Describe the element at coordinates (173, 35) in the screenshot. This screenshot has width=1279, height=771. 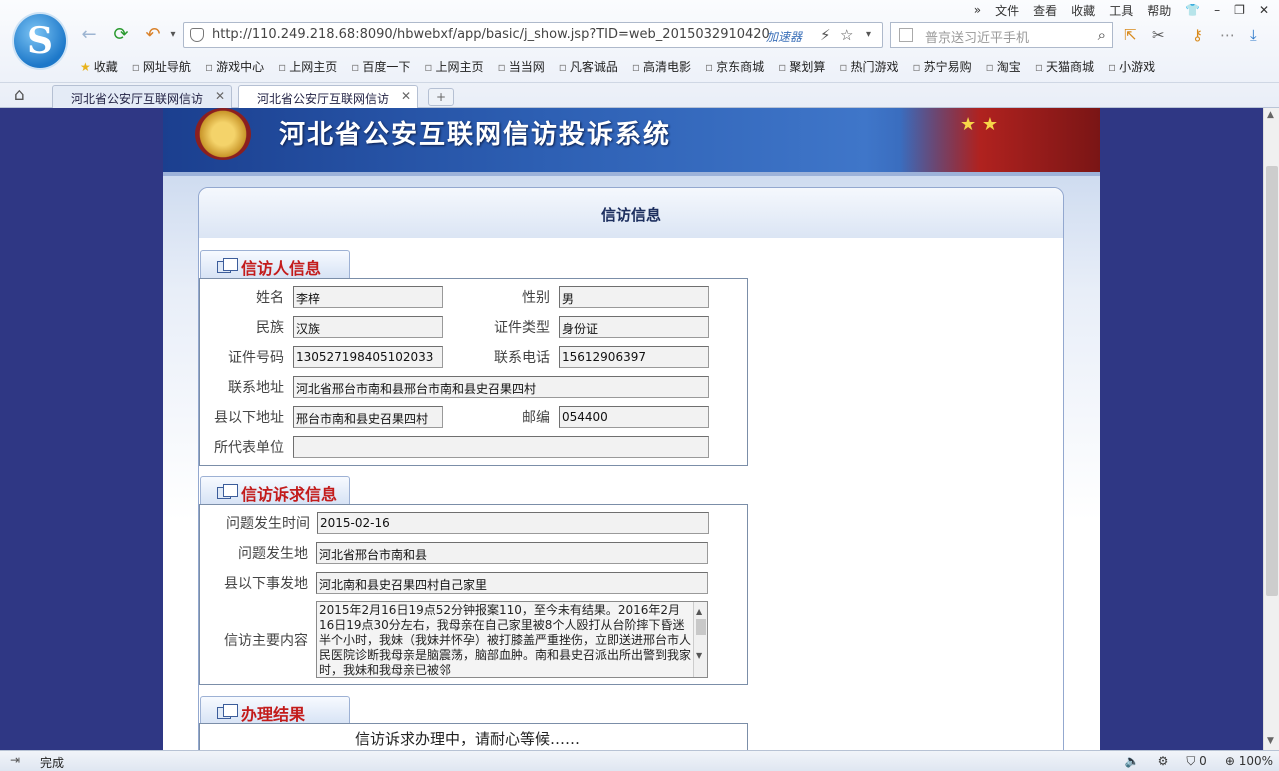
I see `undo-dropdown: ▾` at that location.